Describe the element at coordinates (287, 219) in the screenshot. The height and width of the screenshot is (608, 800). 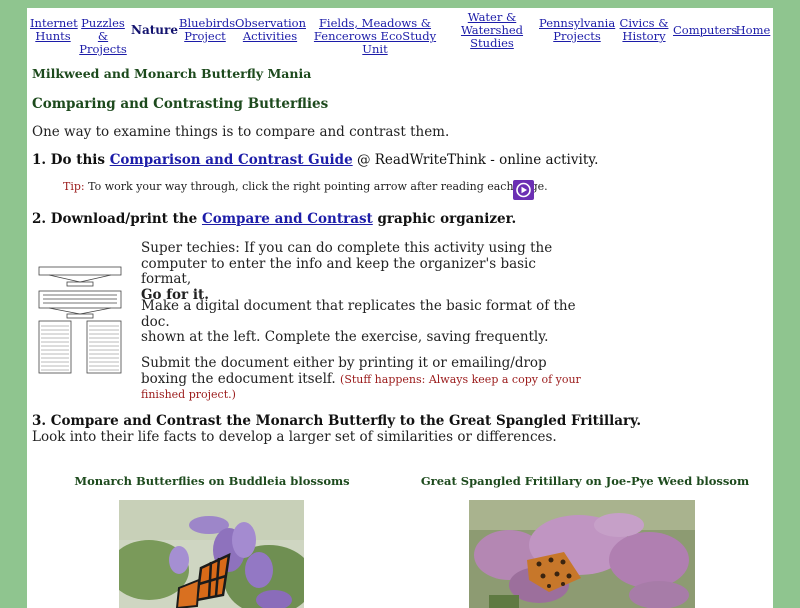
I see `compare-contrast-link: Compare and Contrast` at that location.